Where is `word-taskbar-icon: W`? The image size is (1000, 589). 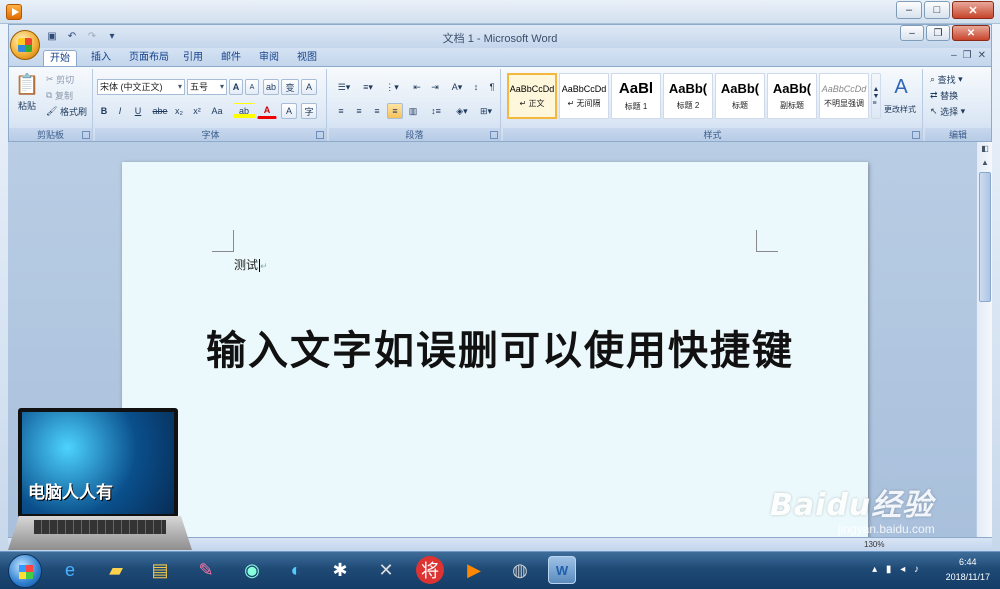
word-taskbar-icon: W is located at coordinates (562, 570).